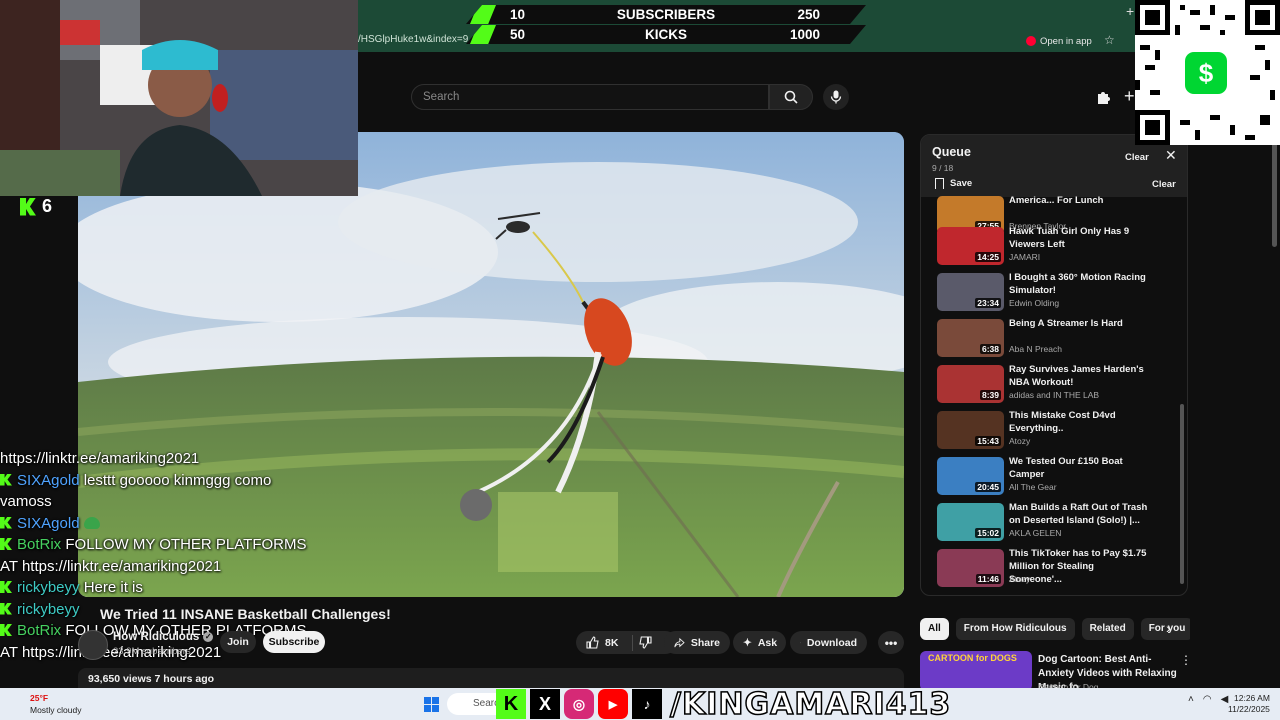  I want to click on new-tab-plus-icon: +, so click(1130, 11).